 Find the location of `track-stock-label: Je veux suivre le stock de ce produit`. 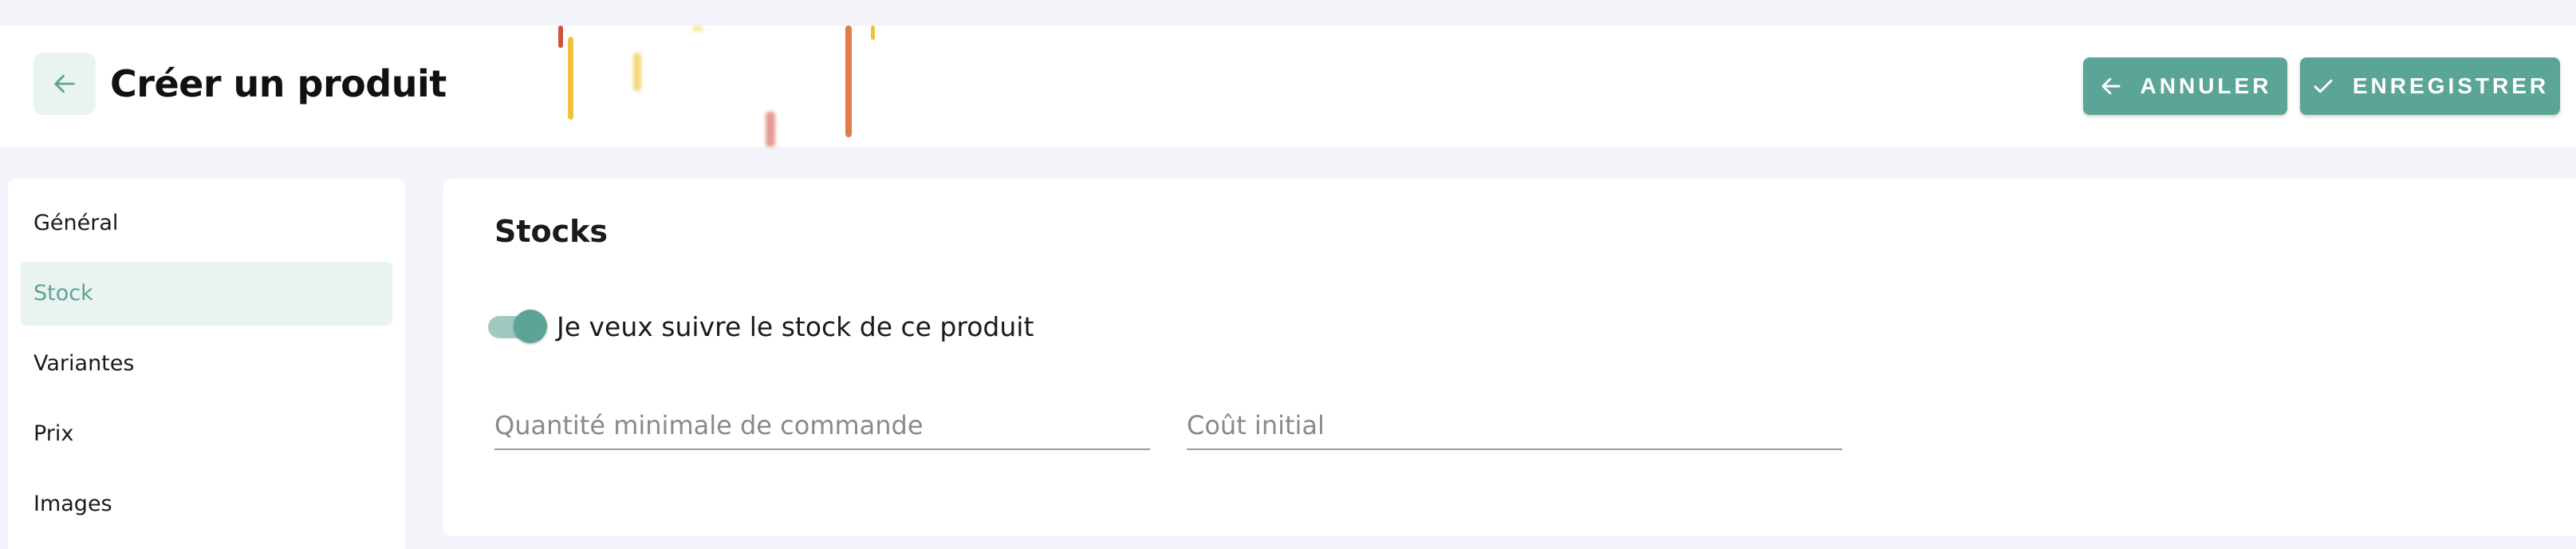

track-stock-label: Je veux suivre le stock de ce produit is located at coordinates (795, 327).